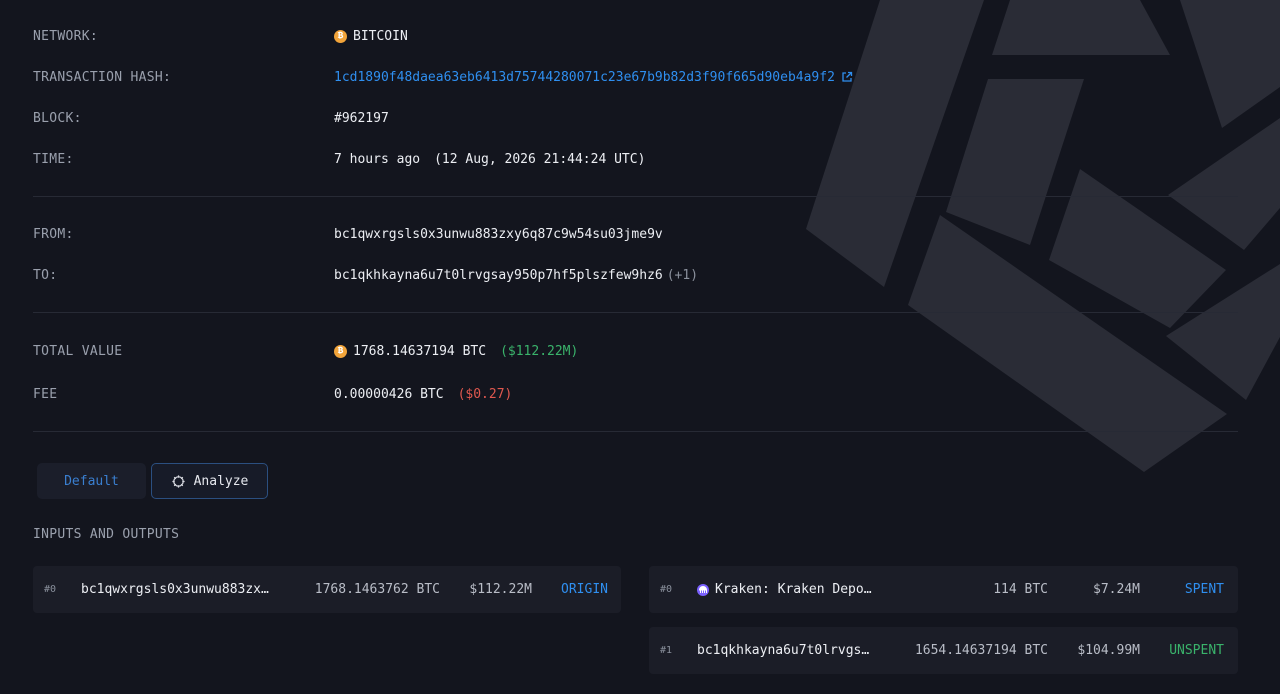  What do you see at coordinates (53, 234) in the screenshot?
I see `from-label: FROM:` at bounding box center [53, 234].